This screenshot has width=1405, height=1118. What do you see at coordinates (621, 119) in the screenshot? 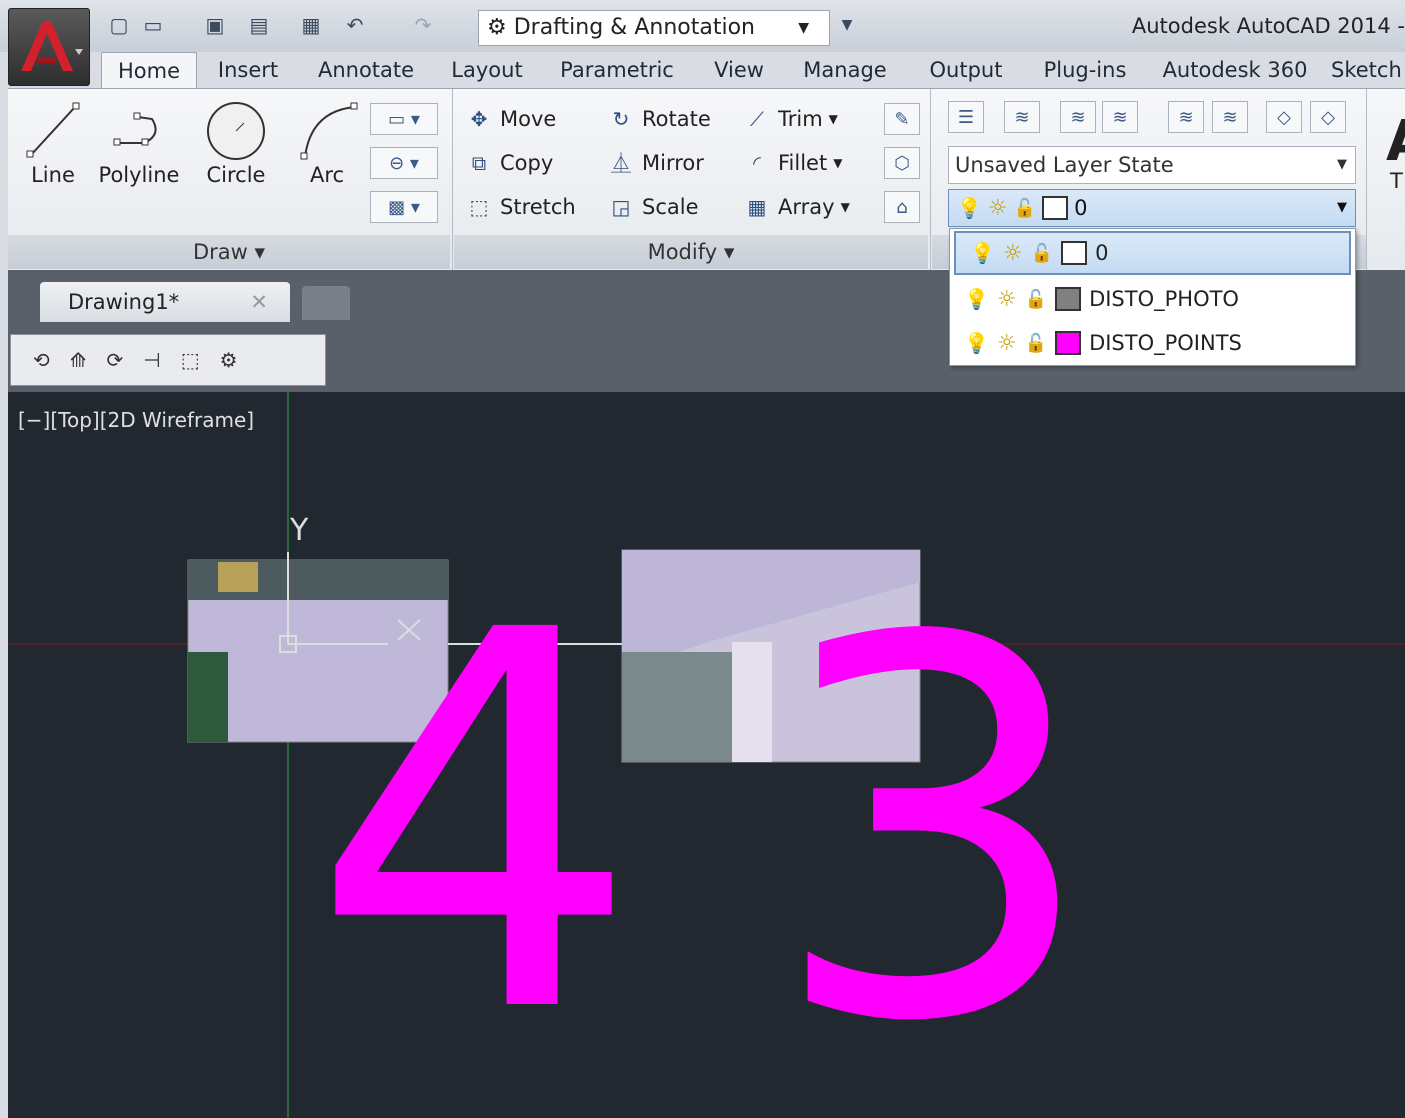
I see `rotate-icon: ↻` at bounding box center [621, 119].